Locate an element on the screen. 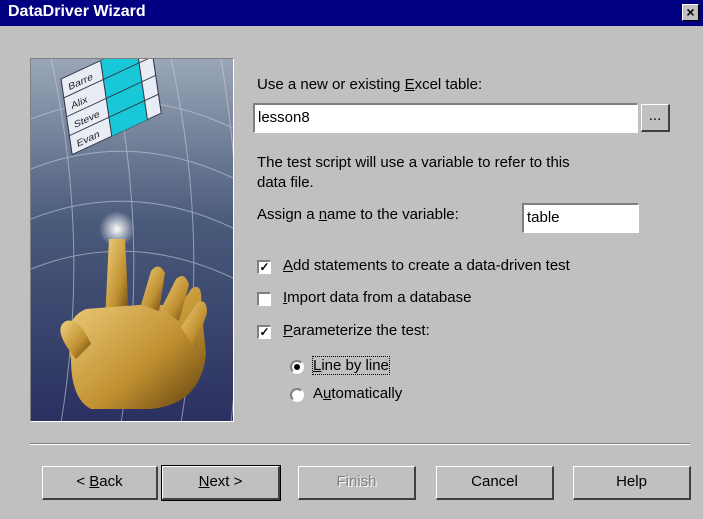  parameterize-checkbox: ✓ is located at coordinates (264, 332).